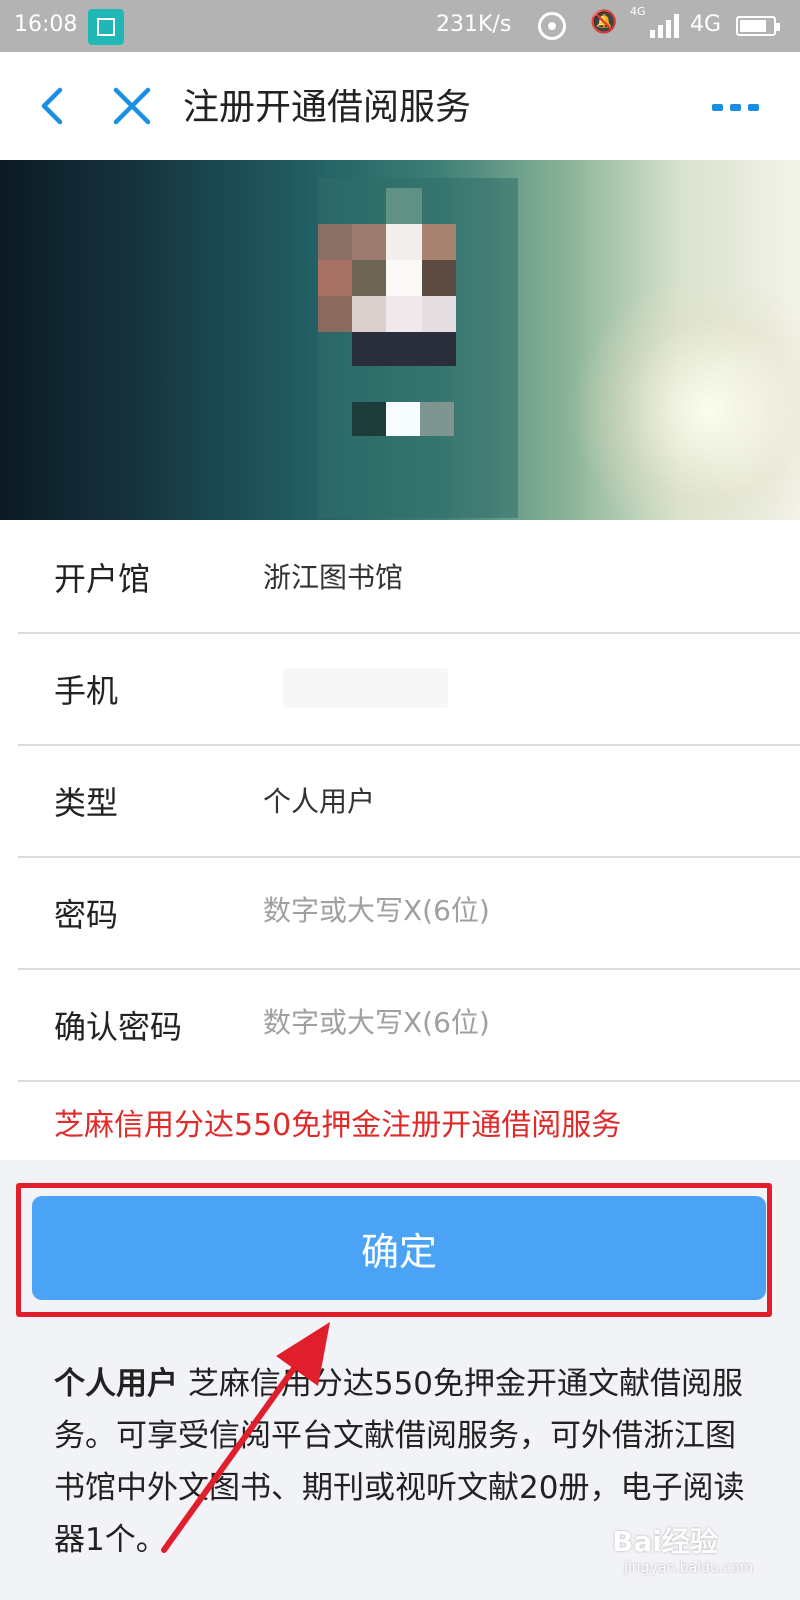 This screenshot has width=800, height=1600. What do you see at coordinates (758, 26) in the screenshot?
I see `battery-icon` at bounding box center [758, 26].